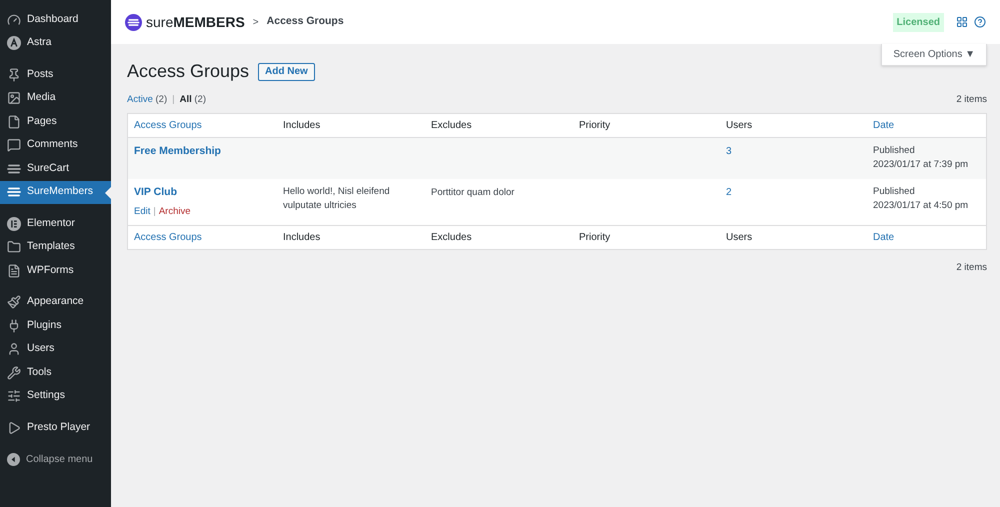 Image resolution: width=1000 pixels, height=507 pixels. What do you see at coordinates (918, 22) in the screenshot?
I see `licensed-badge: Licensed` at bounding box center [918, 22].